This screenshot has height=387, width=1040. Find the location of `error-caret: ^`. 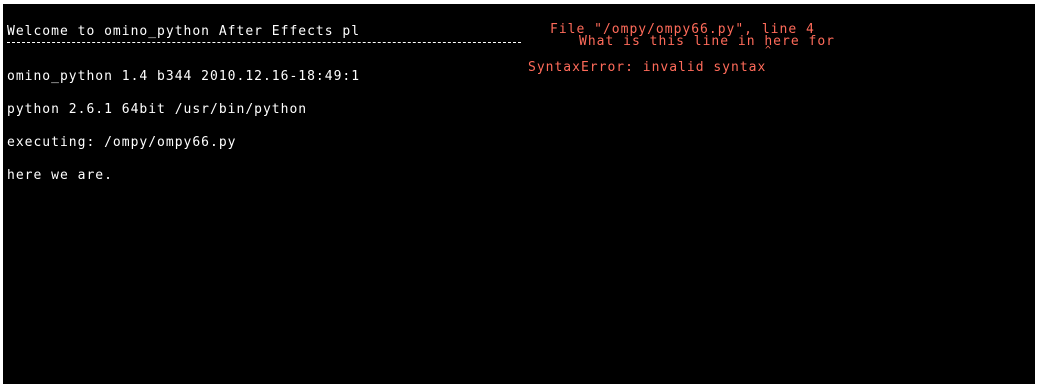

error-caret: ^ is located at coordinates (769, 50).